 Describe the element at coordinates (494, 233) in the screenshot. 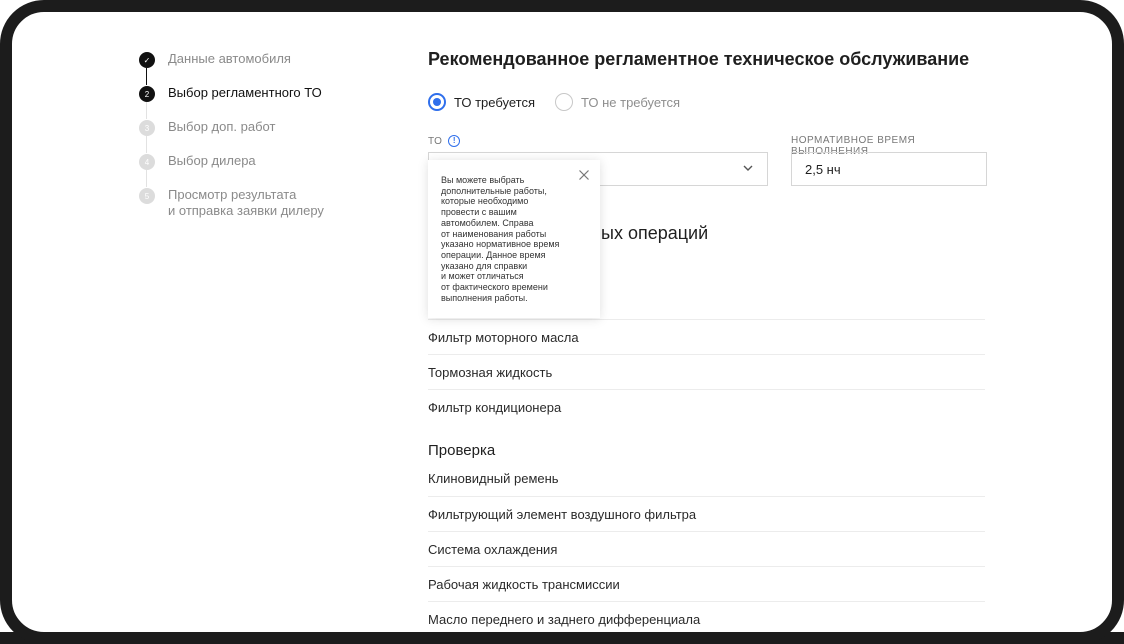

I see `tooltip-line: от наименования работы` at that location.